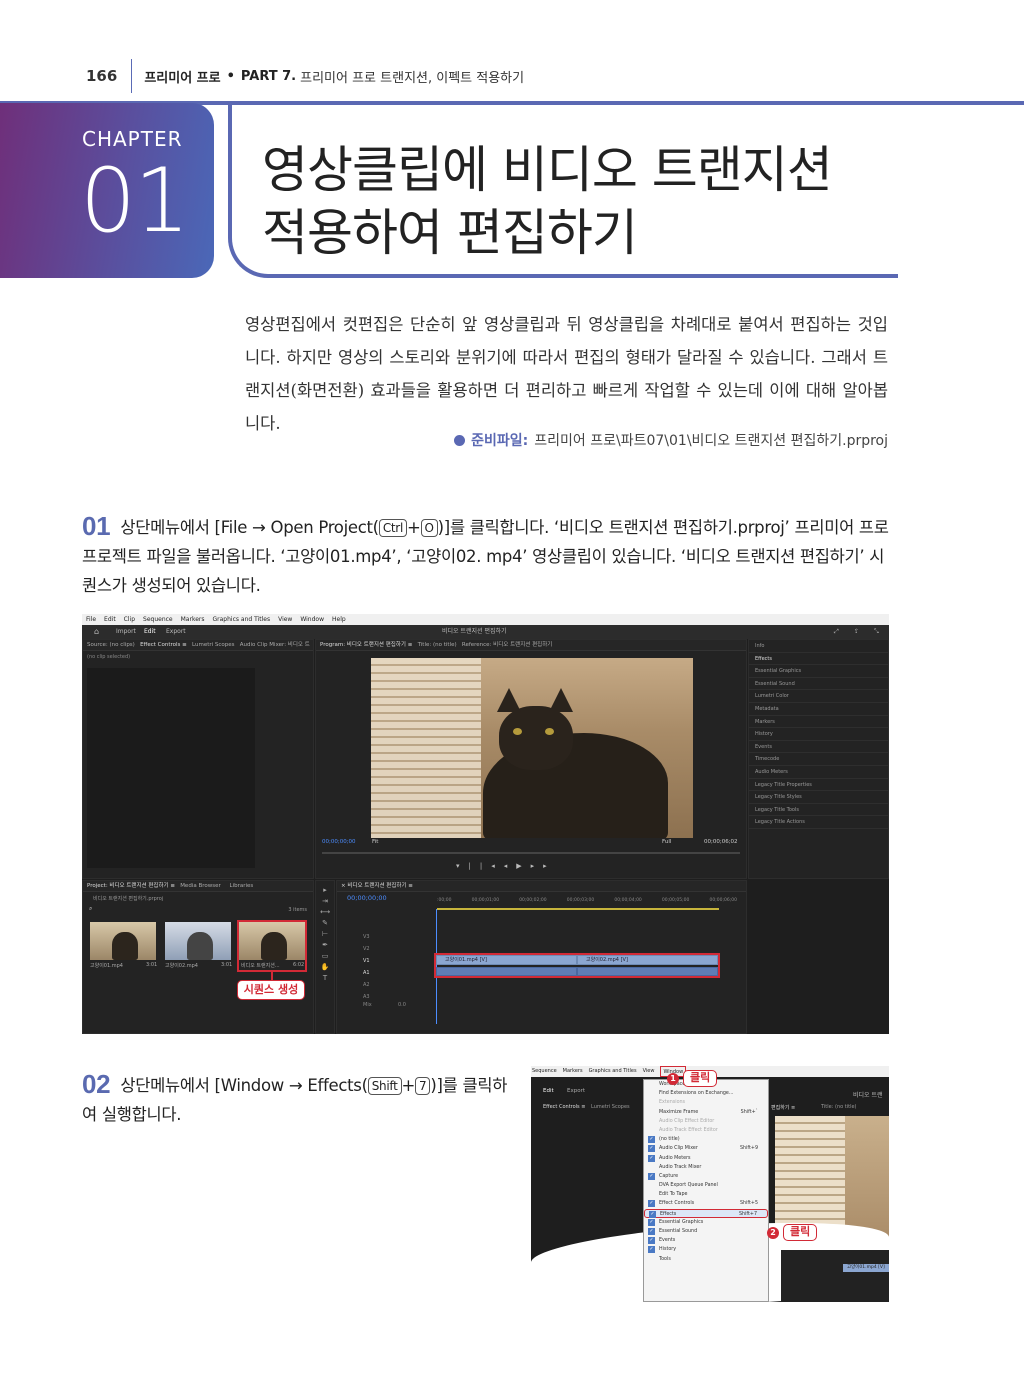 The width and height of the screenshot is (1024, 1400). What do you see at coordinates (706, 1185) in the screenshot?
I see `menu-item: DVA Export Queue Panel` at bounding box center [706, 1185].